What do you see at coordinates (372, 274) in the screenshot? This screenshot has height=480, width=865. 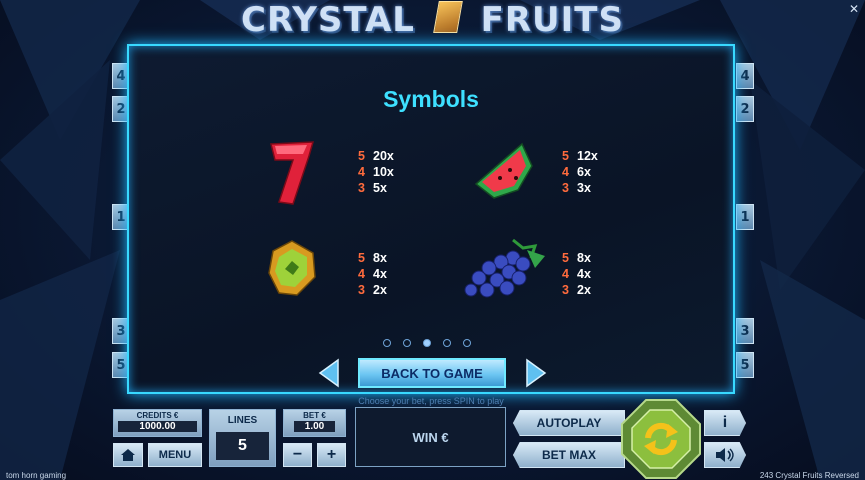 I see `kiwi-paytable: 5 8x 4 4x 3 2x` at bounding box center [372, 274].